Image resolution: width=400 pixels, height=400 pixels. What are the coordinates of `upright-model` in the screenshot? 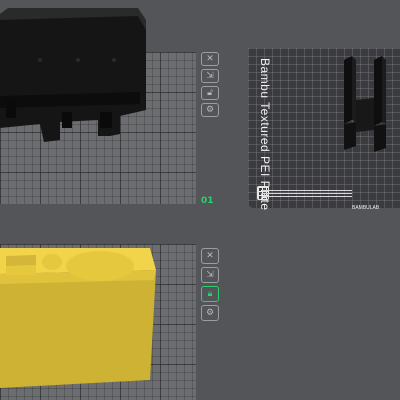 It's located at (365, 105).